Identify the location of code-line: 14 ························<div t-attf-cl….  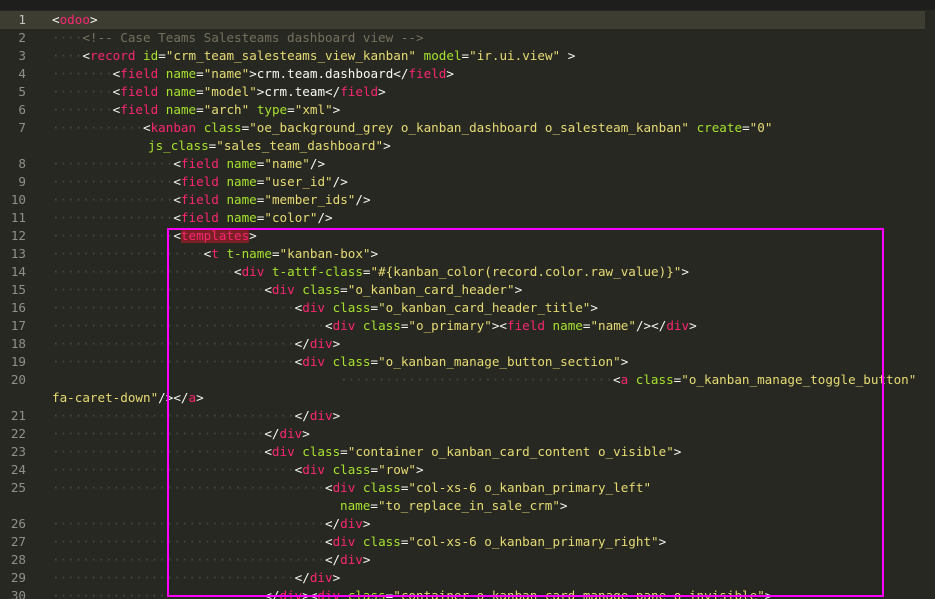
(467, 272).